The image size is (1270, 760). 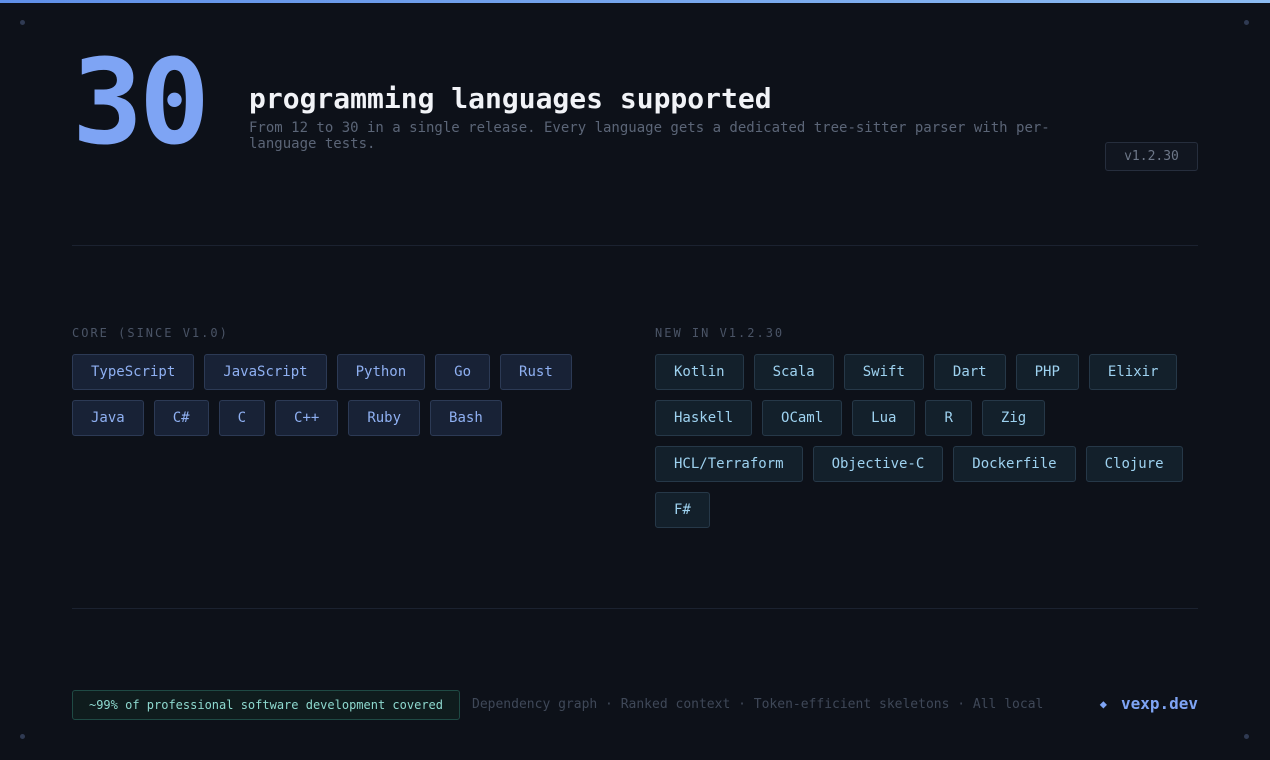 What do you see at coordinates (1134, 464) in the screenshot?
I see `new-language-clojure-chip: Clojure` at bounding box center [1134, 464].